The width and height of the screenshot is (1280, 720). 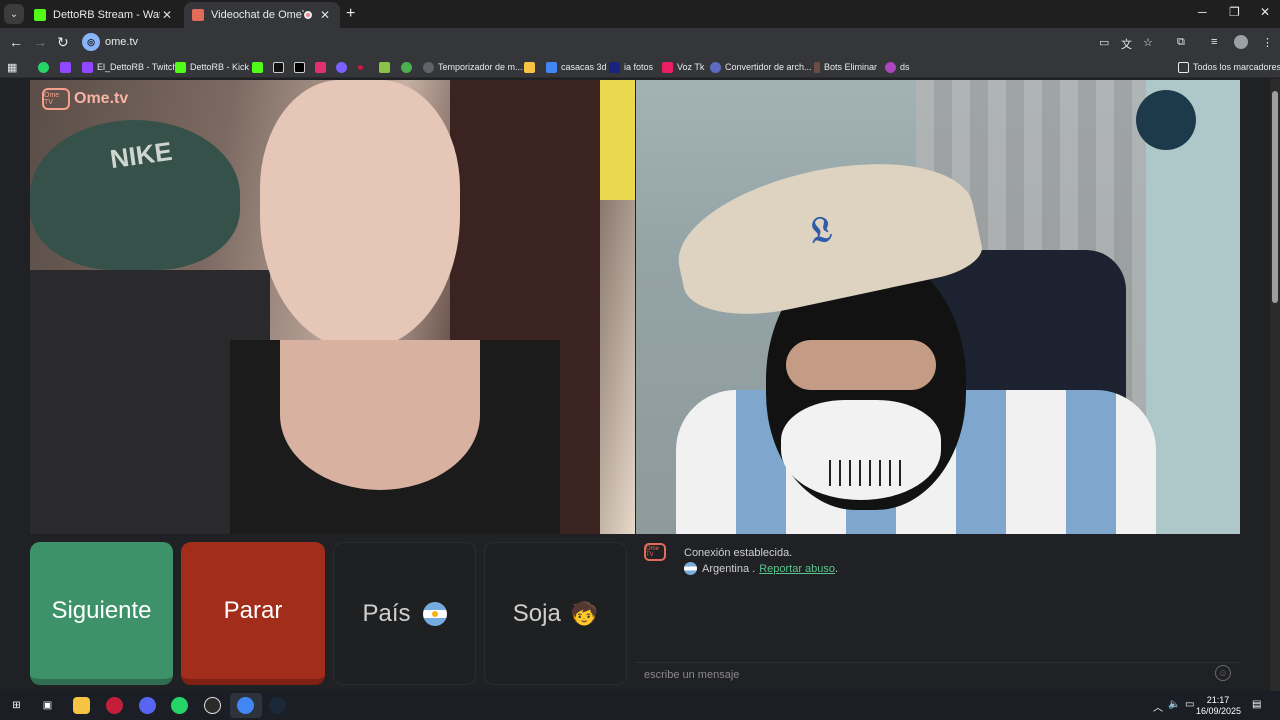 I want to click on bookmark-tiktok, so click(x=280, y=67).